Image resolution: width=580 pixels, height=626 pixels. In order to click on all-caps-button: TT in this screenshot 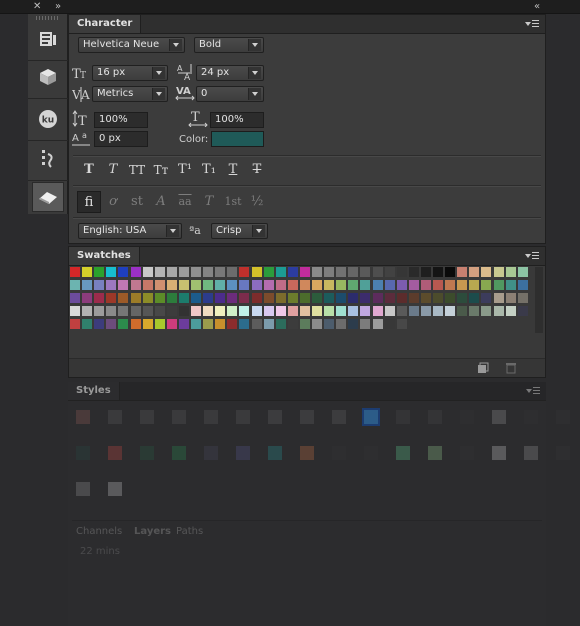, I will do `click(137, 170)`.